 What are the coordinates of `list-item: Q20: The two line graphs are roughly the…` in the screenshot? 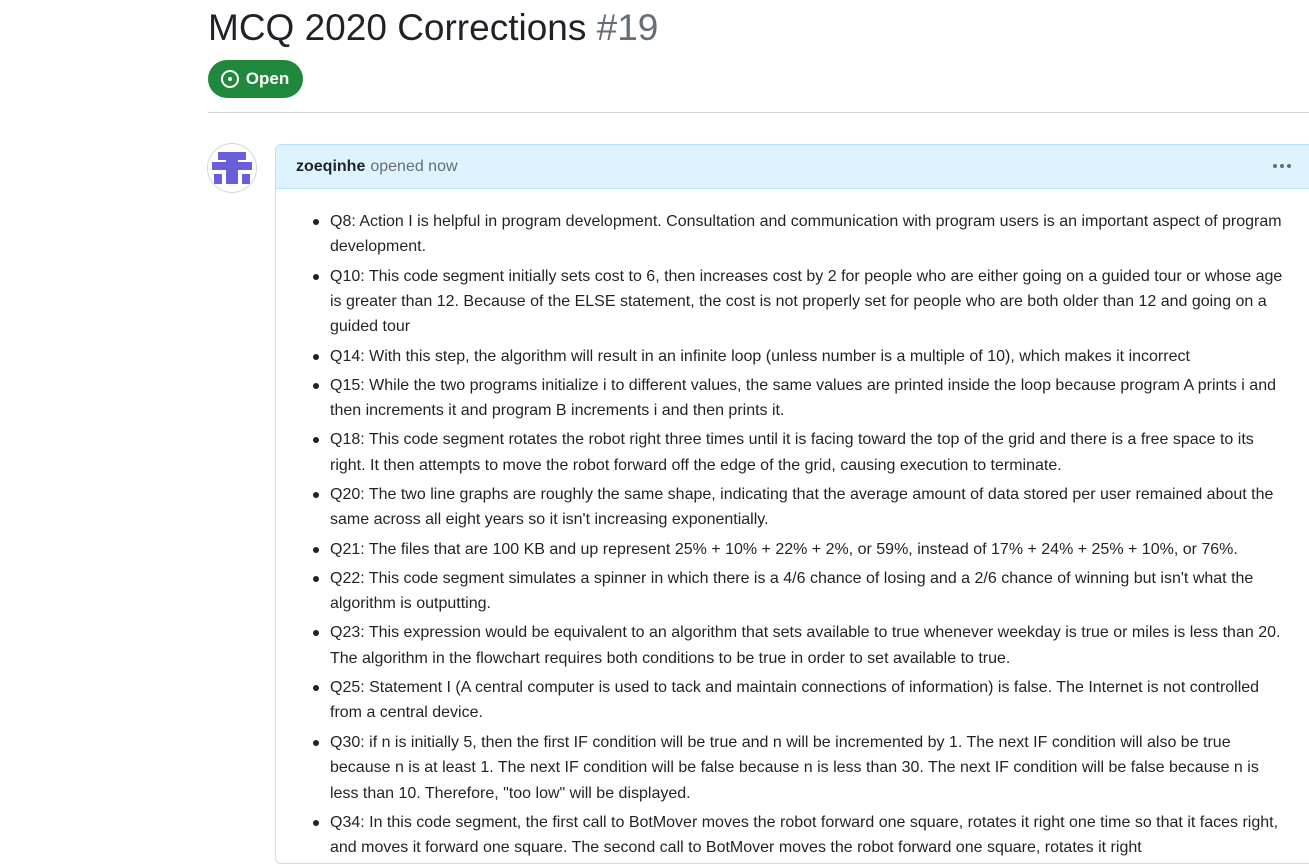 It's located at (804, 507).